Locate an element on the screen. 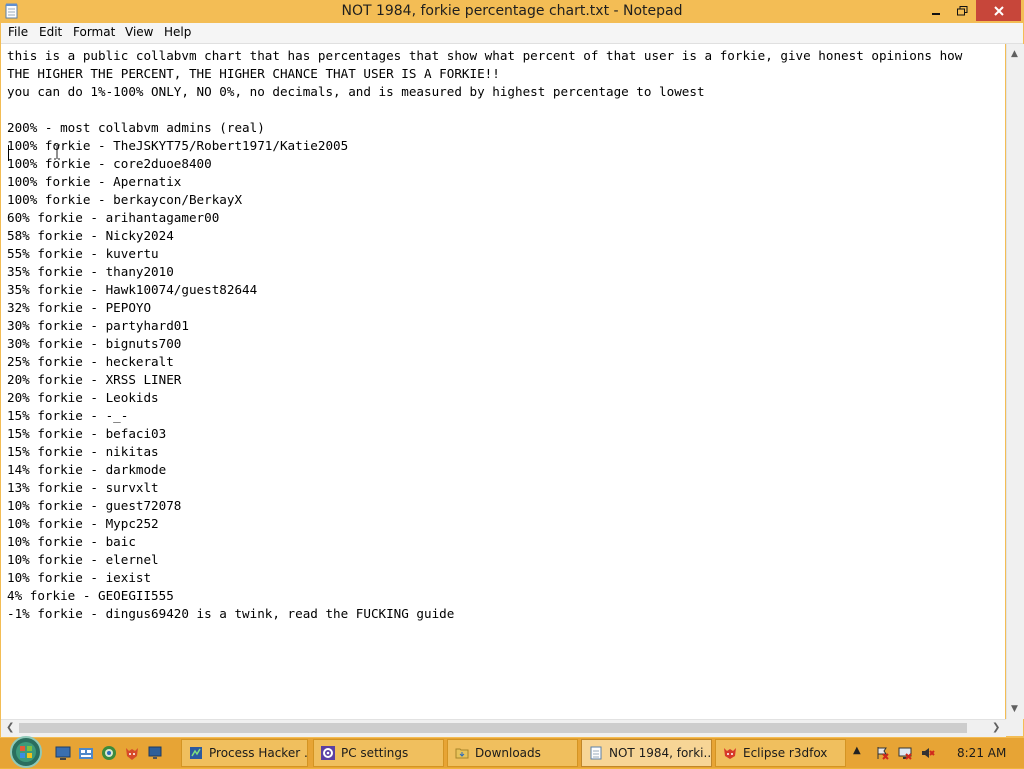 The image size is (1024, 769). show-hidden-icons-icon: ▲ is located at coordinates (860, 752).